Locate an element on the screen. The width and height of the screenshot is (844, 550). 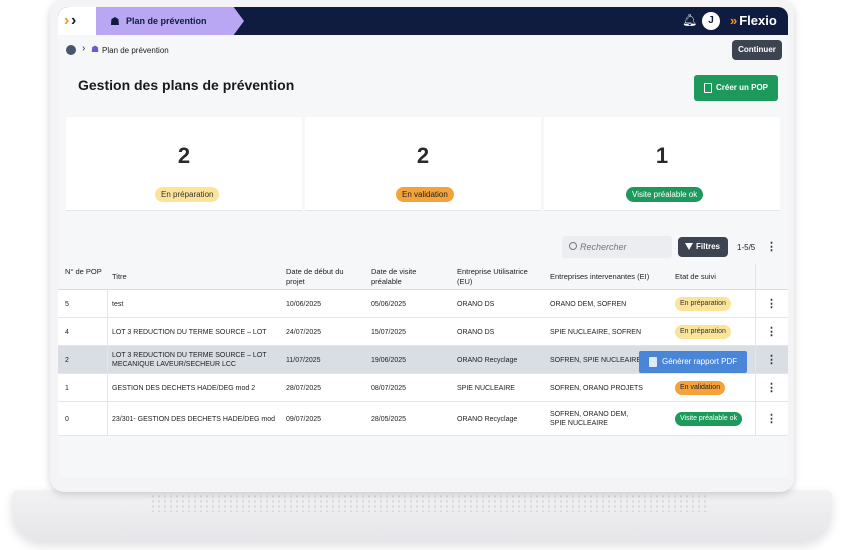
filters-button: Filtres is located at coordinates (703, 247).